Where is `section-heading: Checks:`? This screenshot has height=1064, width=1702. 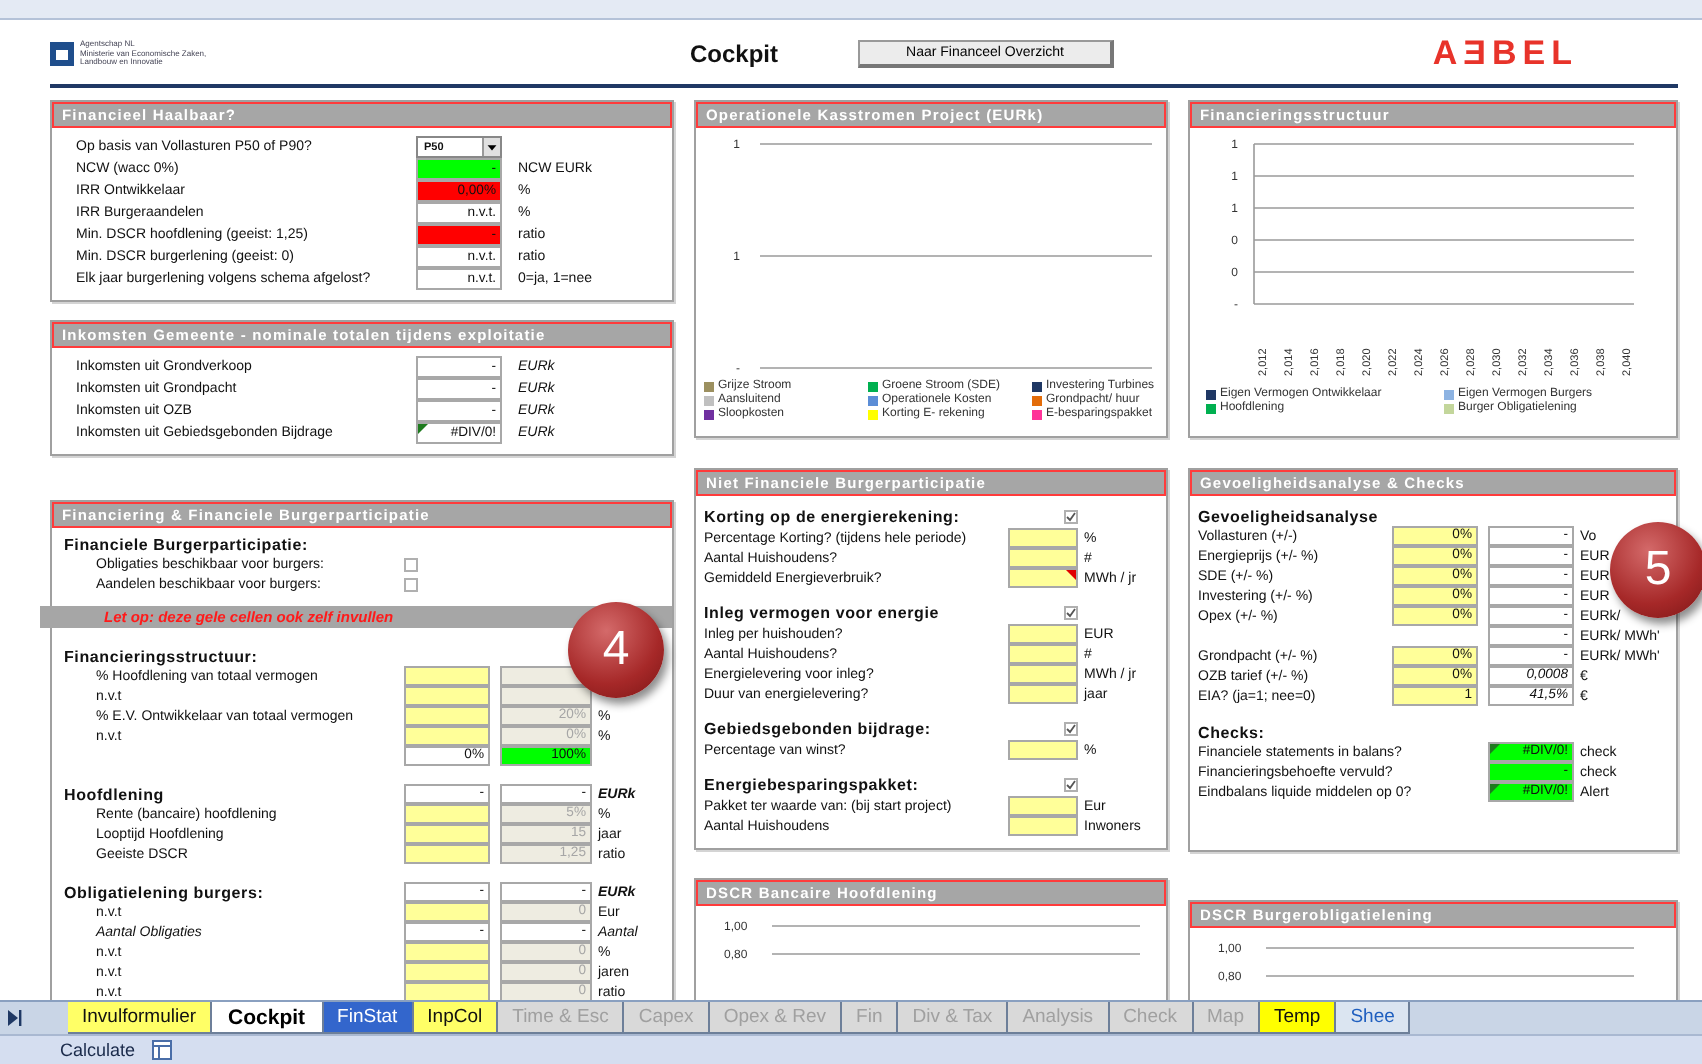
section-heading: Checks: is located at coordinates (1232, 732).